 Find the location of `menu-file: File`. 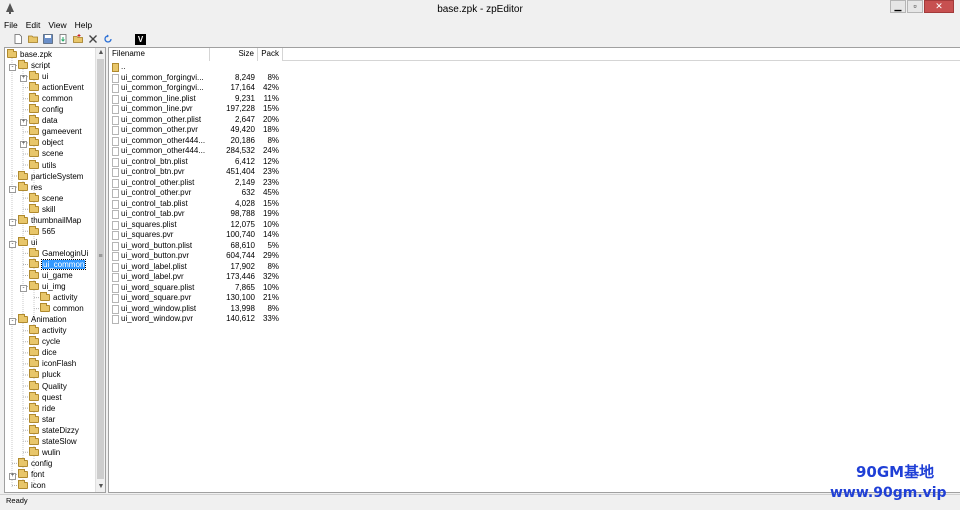

menu-file: File is located at coordinates (11, 25).